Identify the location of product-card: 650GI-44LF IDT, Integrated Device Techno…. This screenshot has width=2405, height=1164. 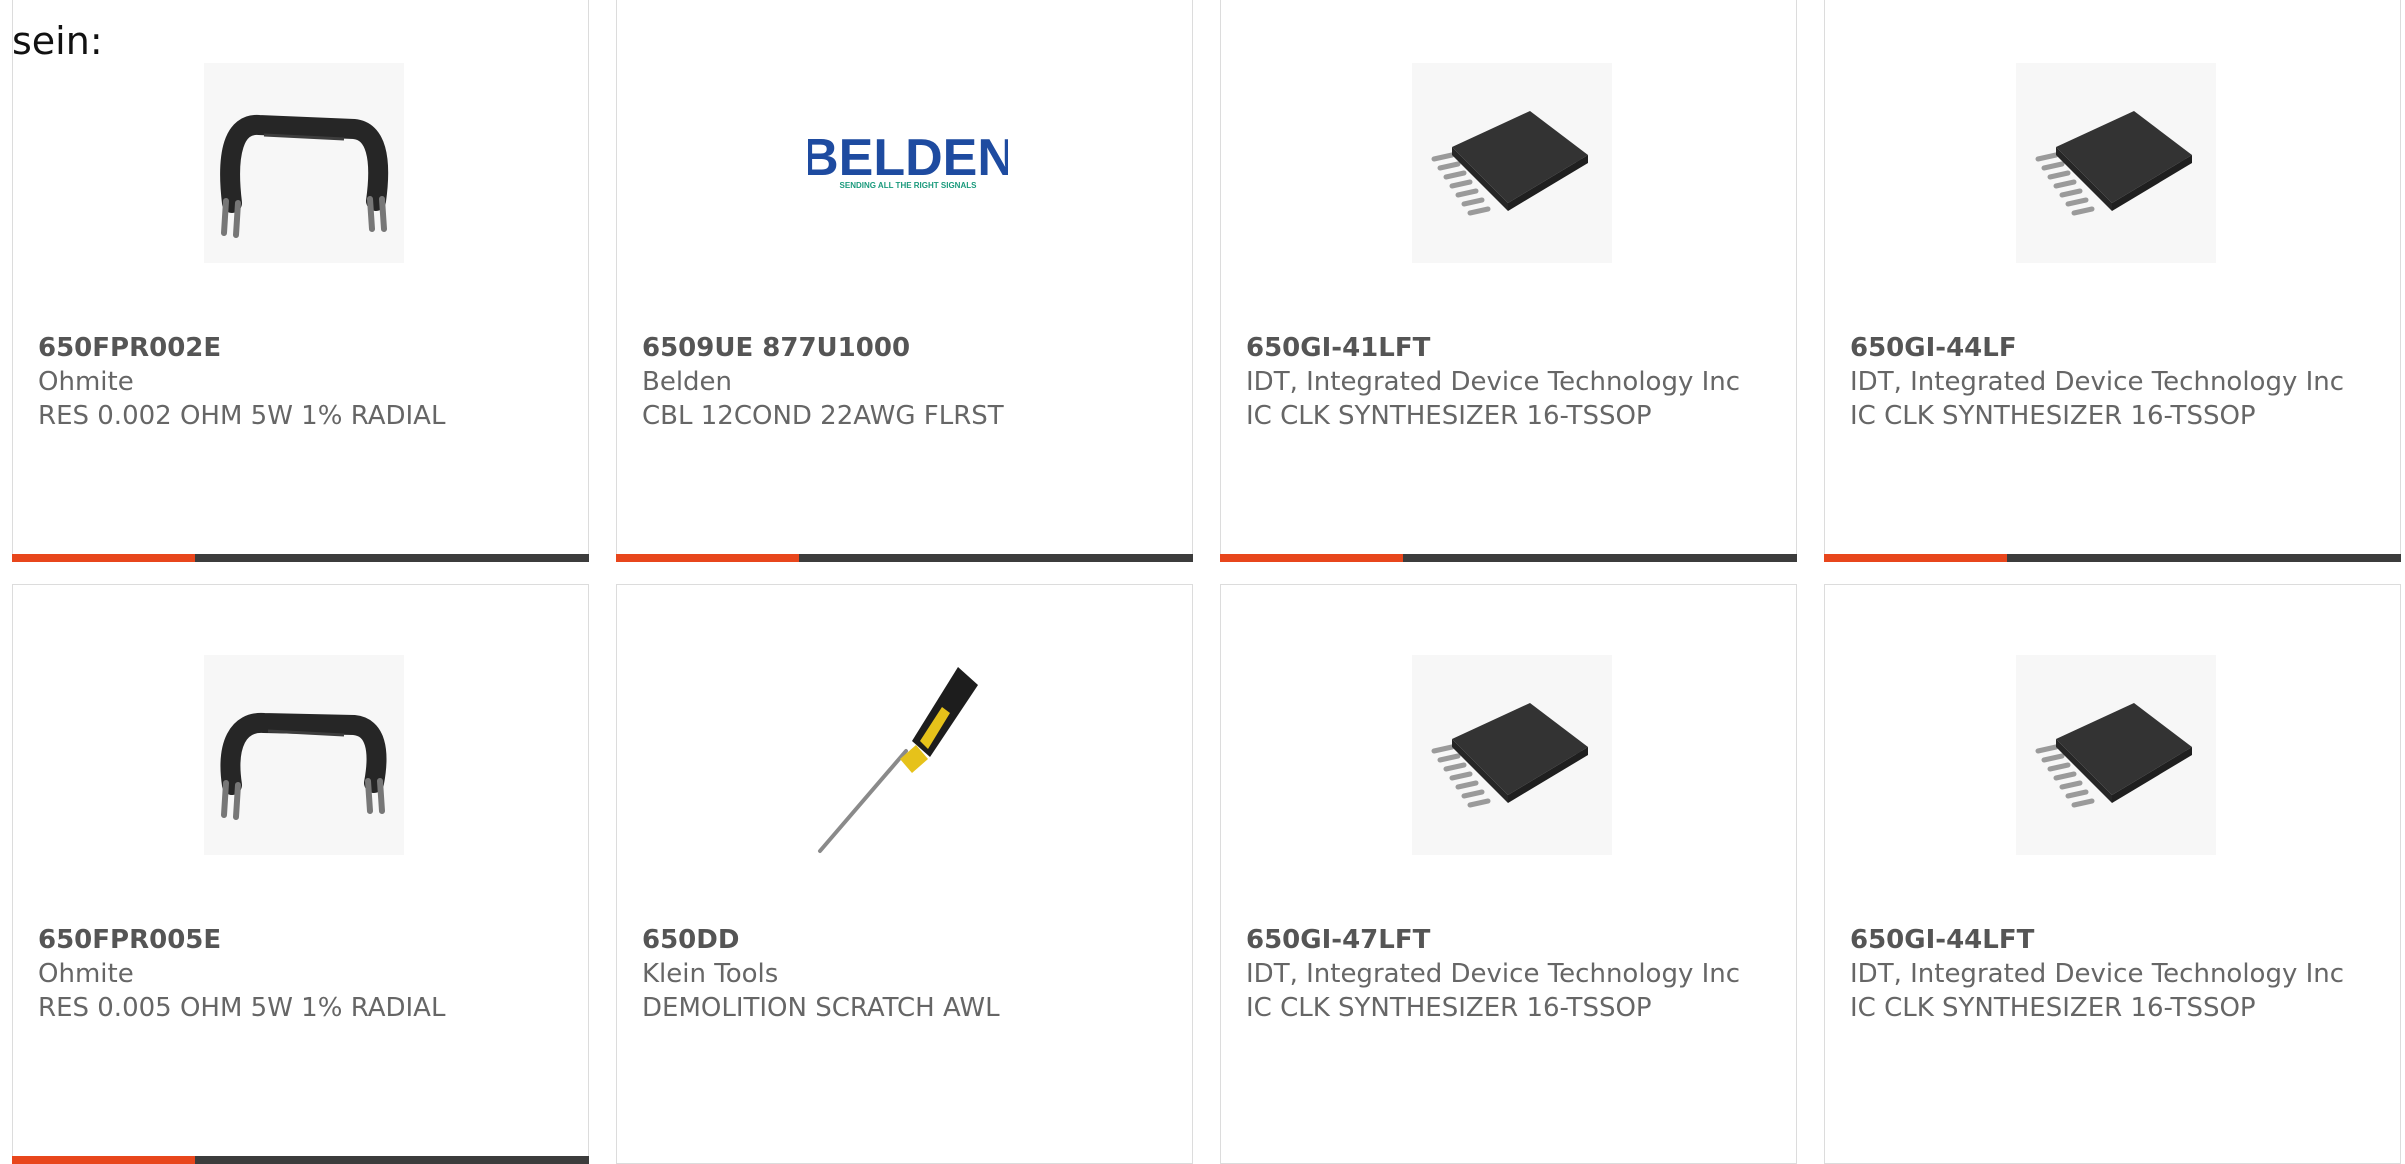
(2112, 281).